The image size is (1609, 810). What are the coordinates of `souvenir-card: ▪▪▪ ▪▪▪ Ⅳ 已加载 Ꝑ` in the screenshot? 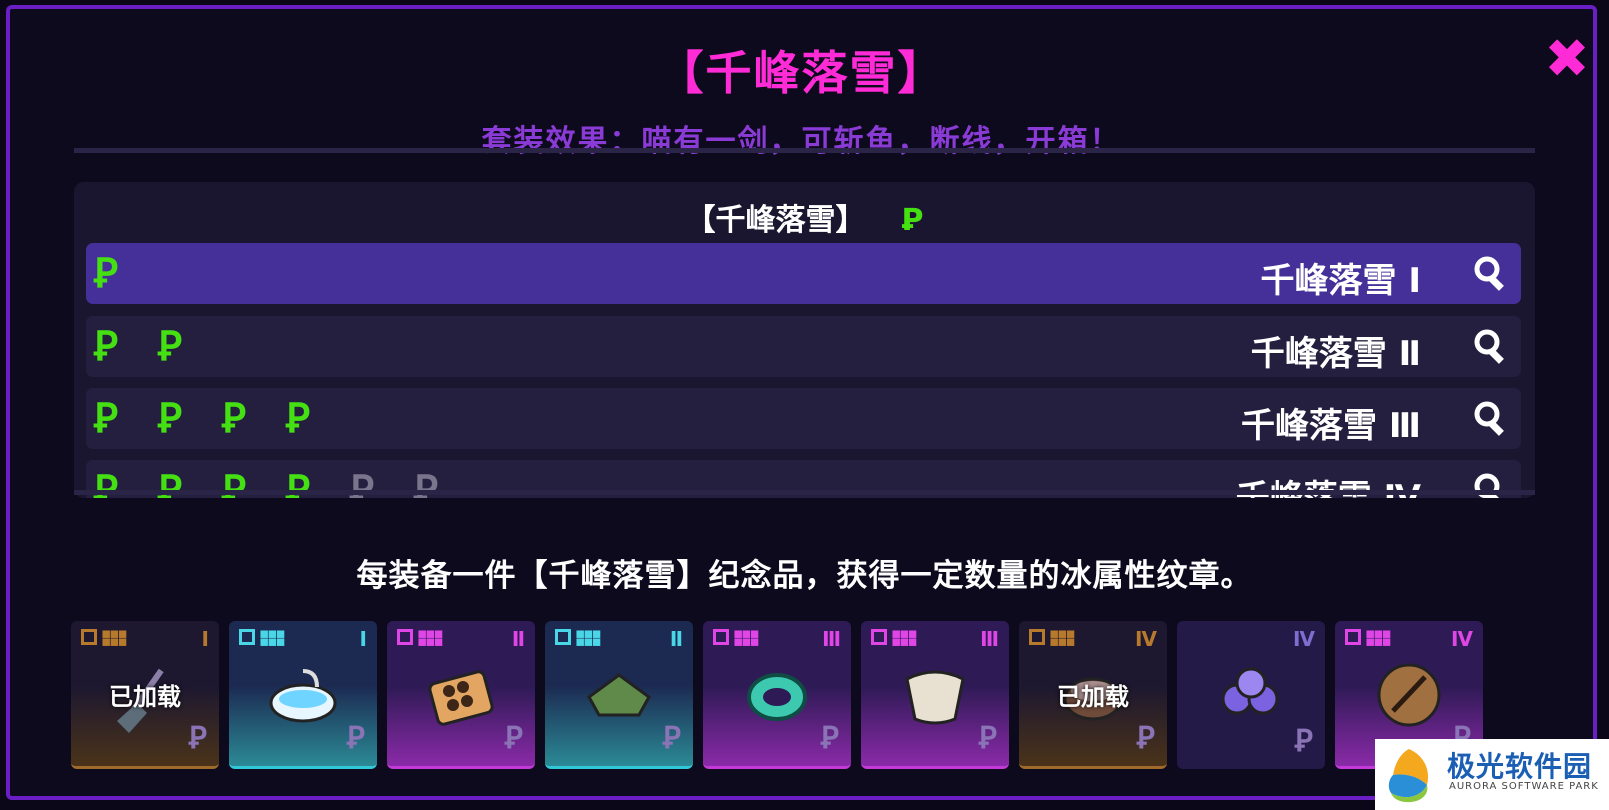 It's located at (1093, 695).